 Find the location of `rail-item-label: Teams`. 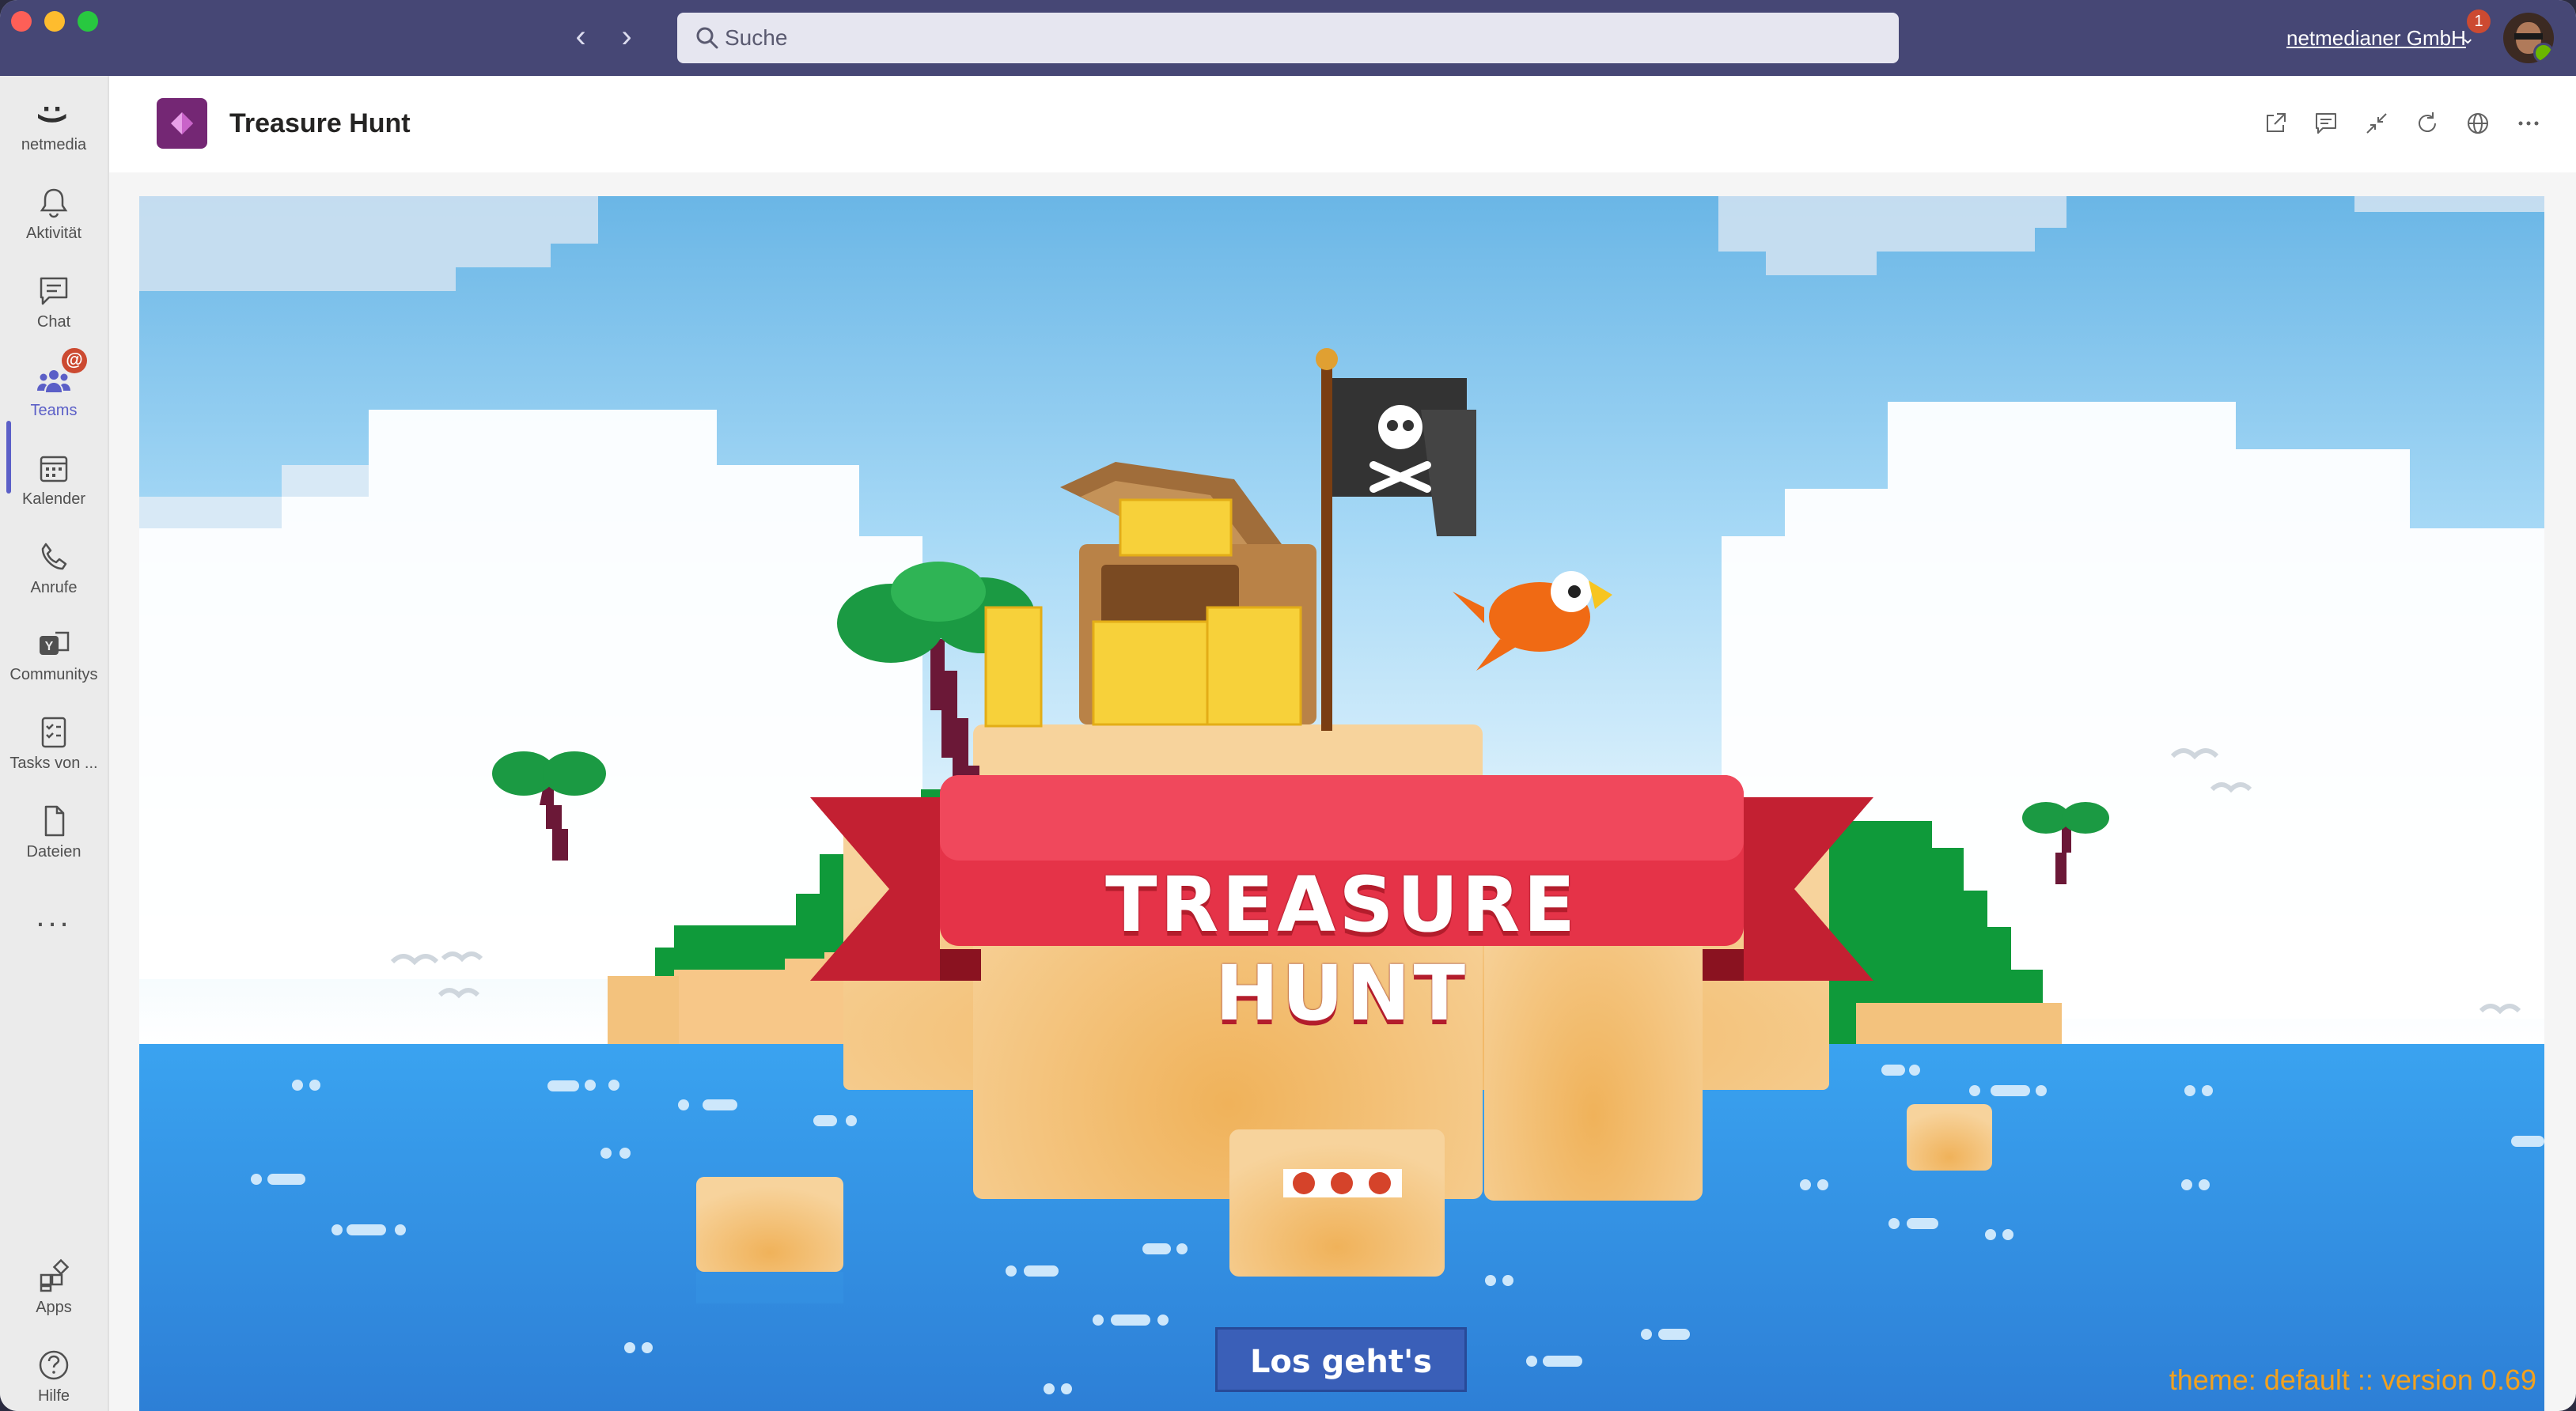

rail-item-label: Teams is located at coordinates (54, 411).